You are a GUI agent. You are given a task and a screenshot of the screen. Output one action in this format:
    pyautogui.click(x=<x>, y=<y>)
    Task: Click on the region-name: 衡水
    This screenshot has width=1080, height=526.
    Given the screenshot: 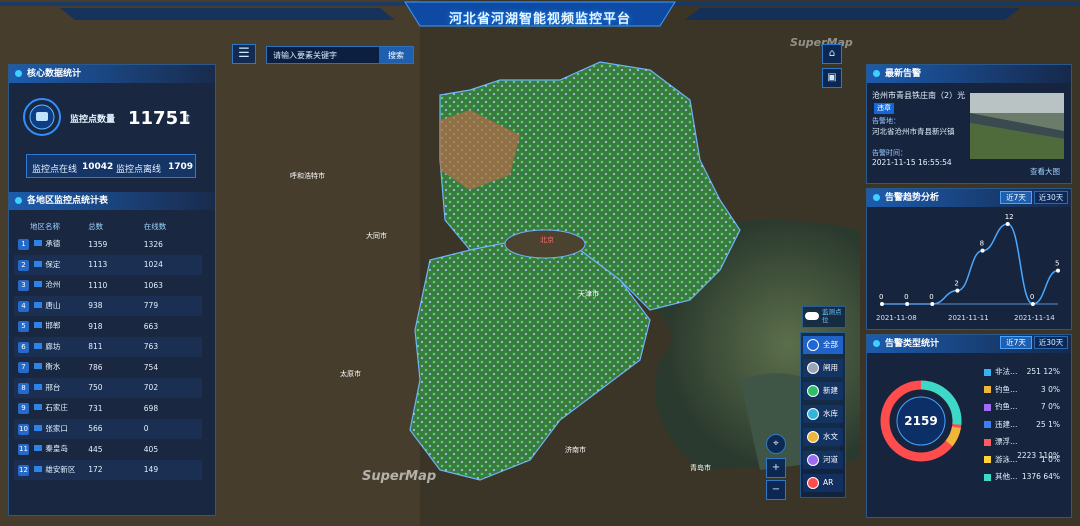 What is the action you would take?
    pyautogui.click(x=53, y=367)
    